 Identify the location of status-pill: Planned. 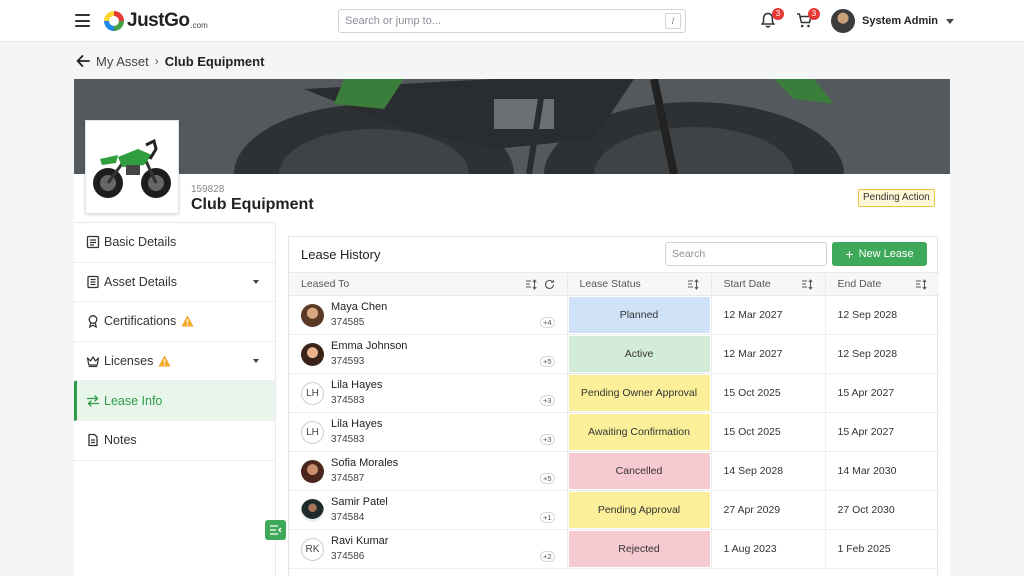
(639, 315).